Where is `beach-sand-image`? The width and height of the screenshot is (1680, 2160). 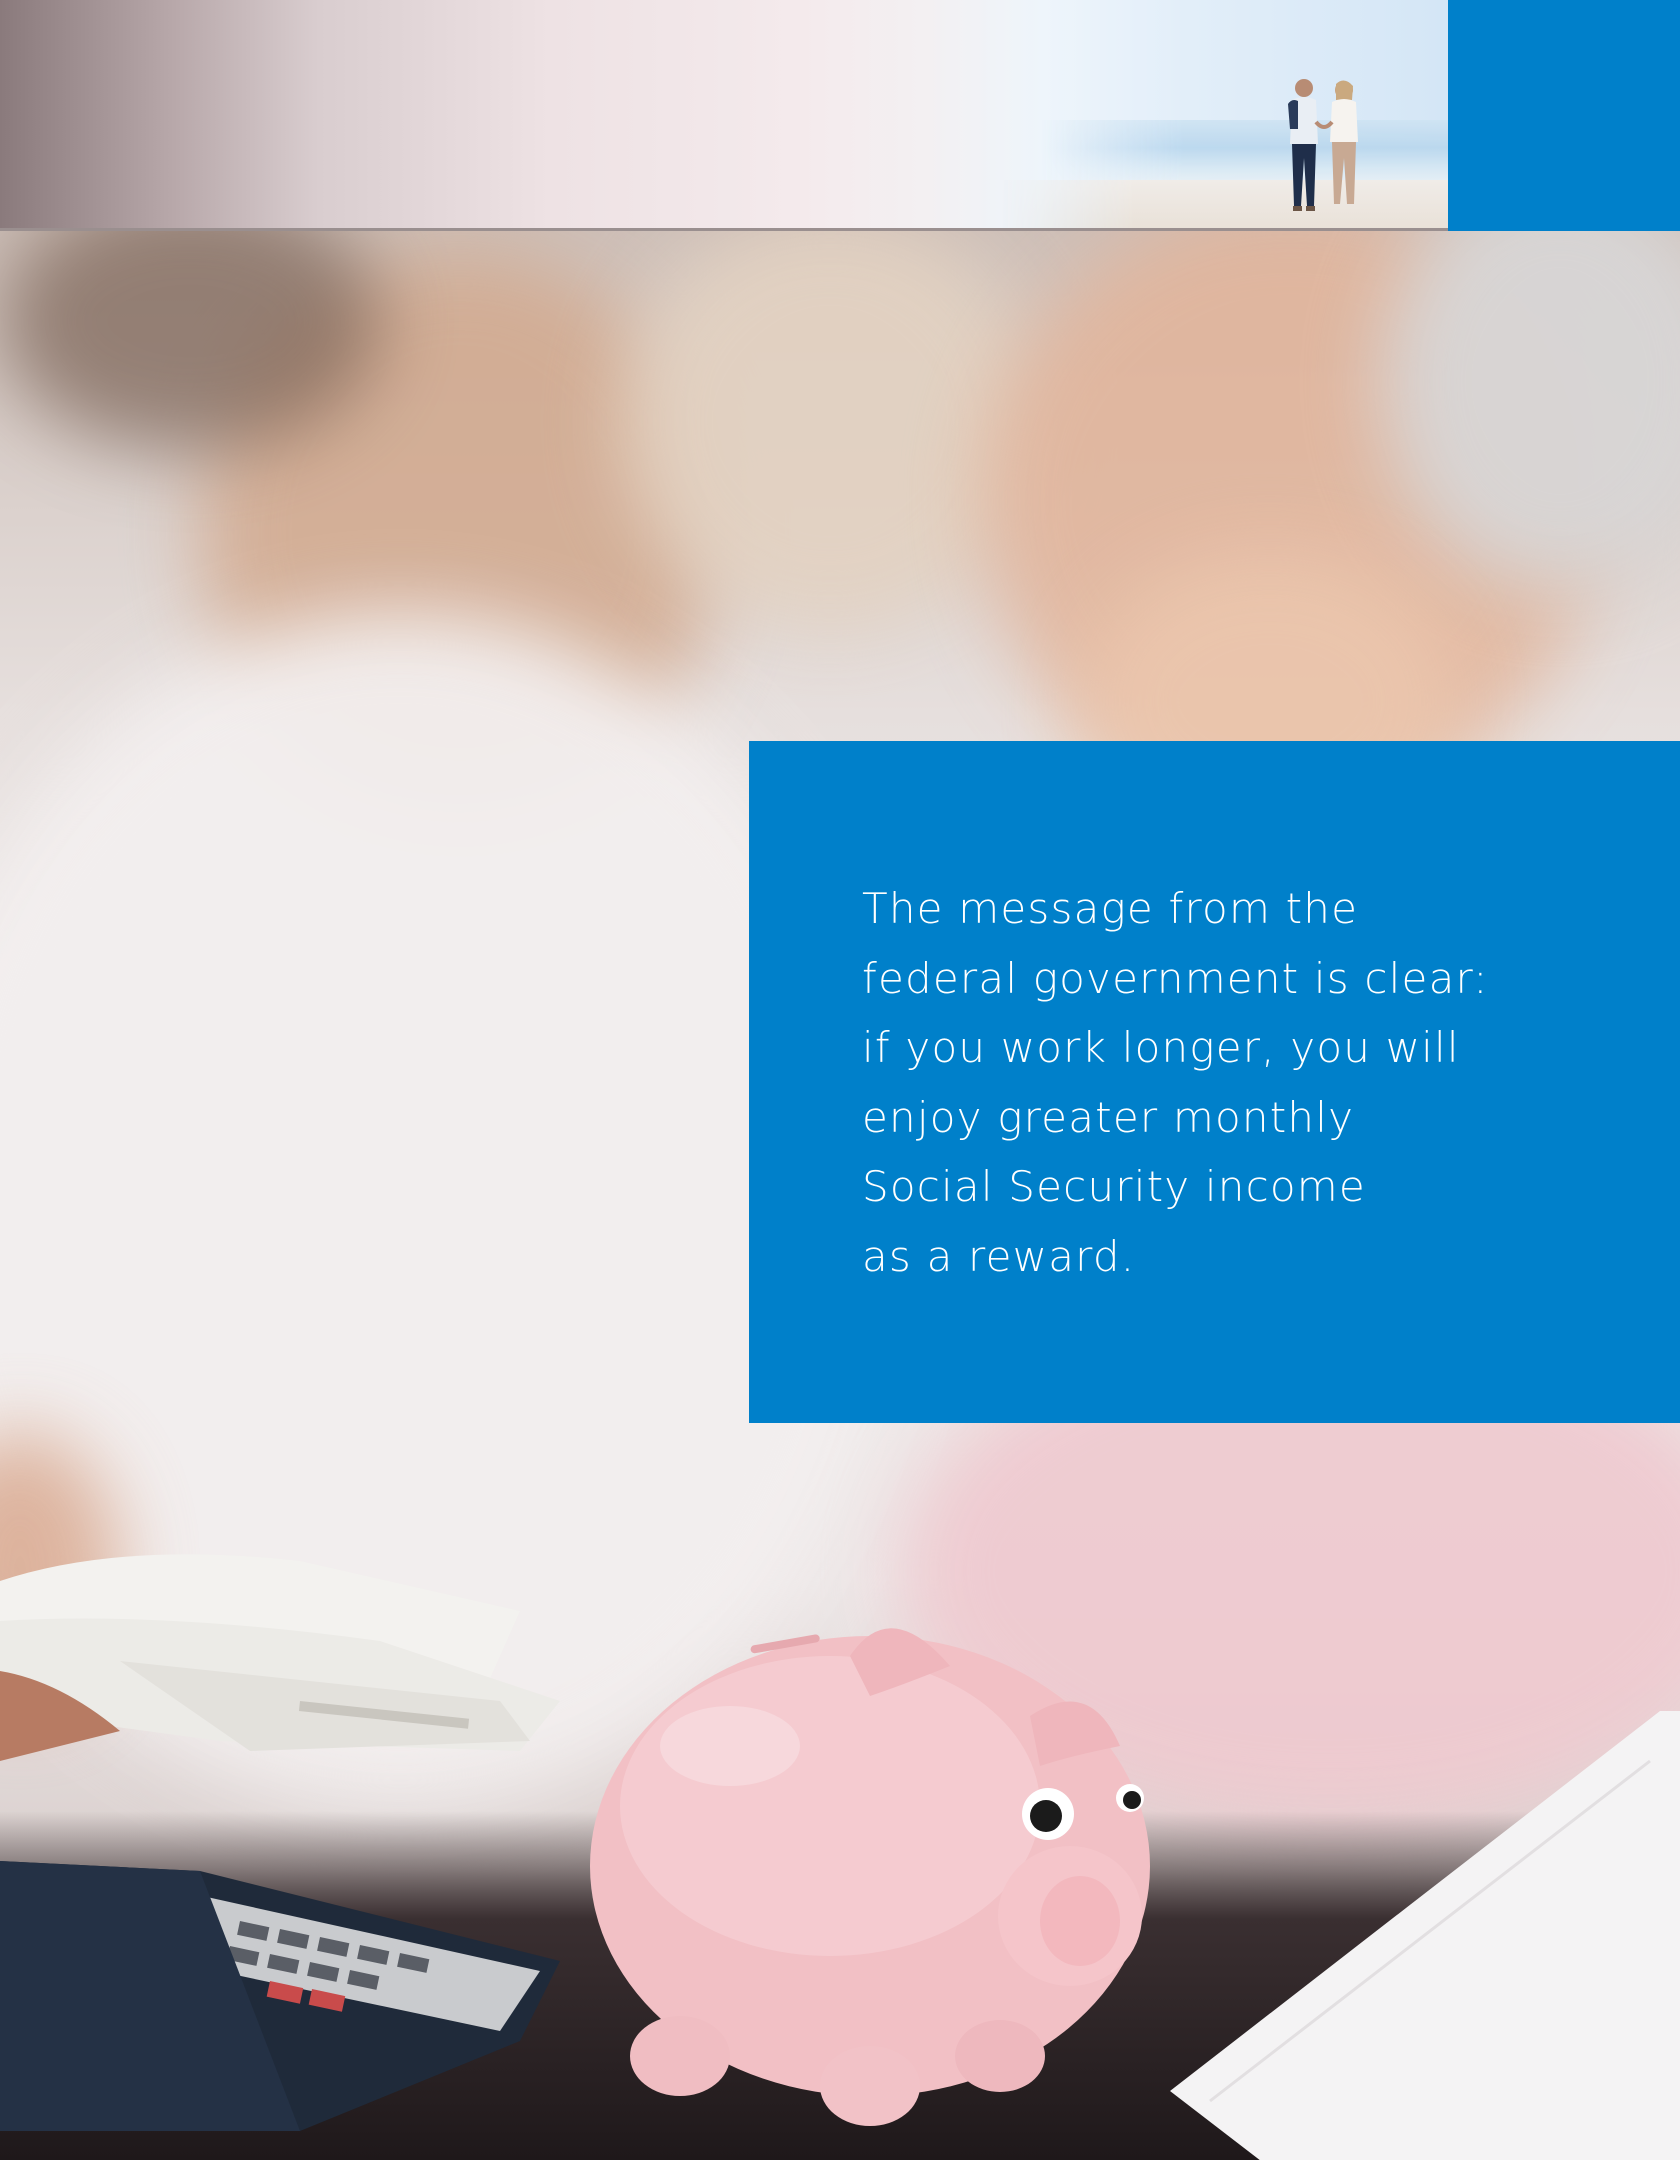 beach-sand-image is located at coordinates (1224, 204).